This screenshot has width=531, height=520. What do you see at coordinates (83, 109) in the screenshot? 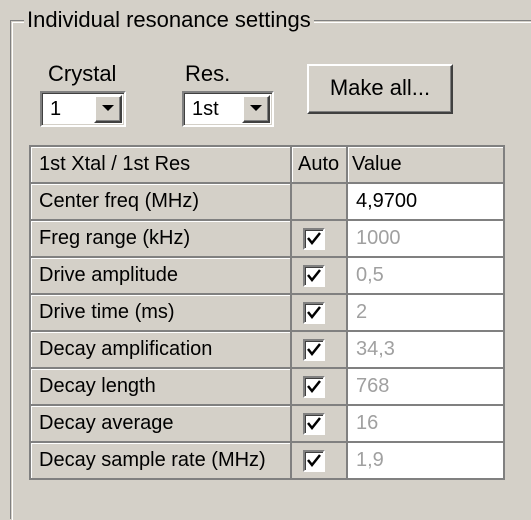
I see `crystal-select: 1` at bounding box center [83, 109].